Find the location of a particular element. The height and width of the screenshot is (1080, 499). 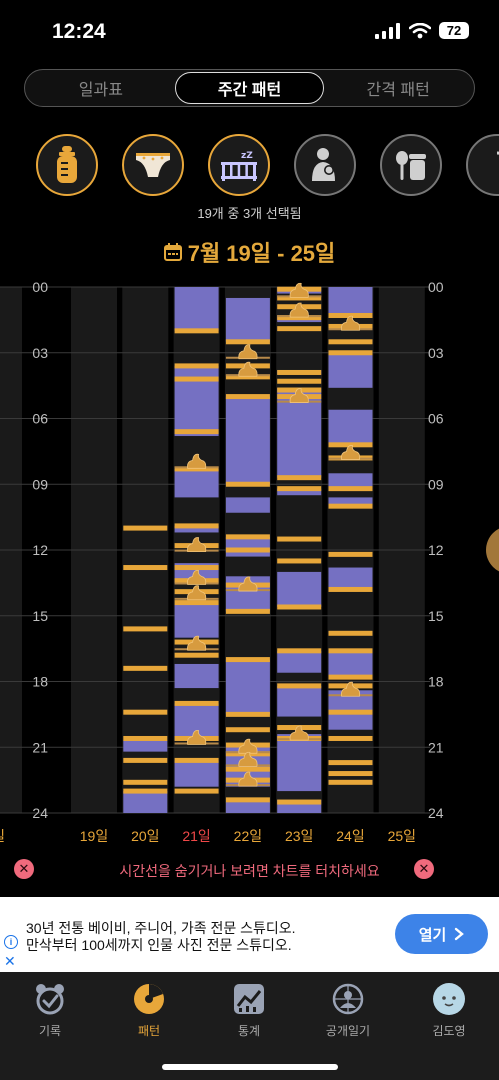

tab-interval-pattern: 간격 패턴 is located at coordinates (398, 88).